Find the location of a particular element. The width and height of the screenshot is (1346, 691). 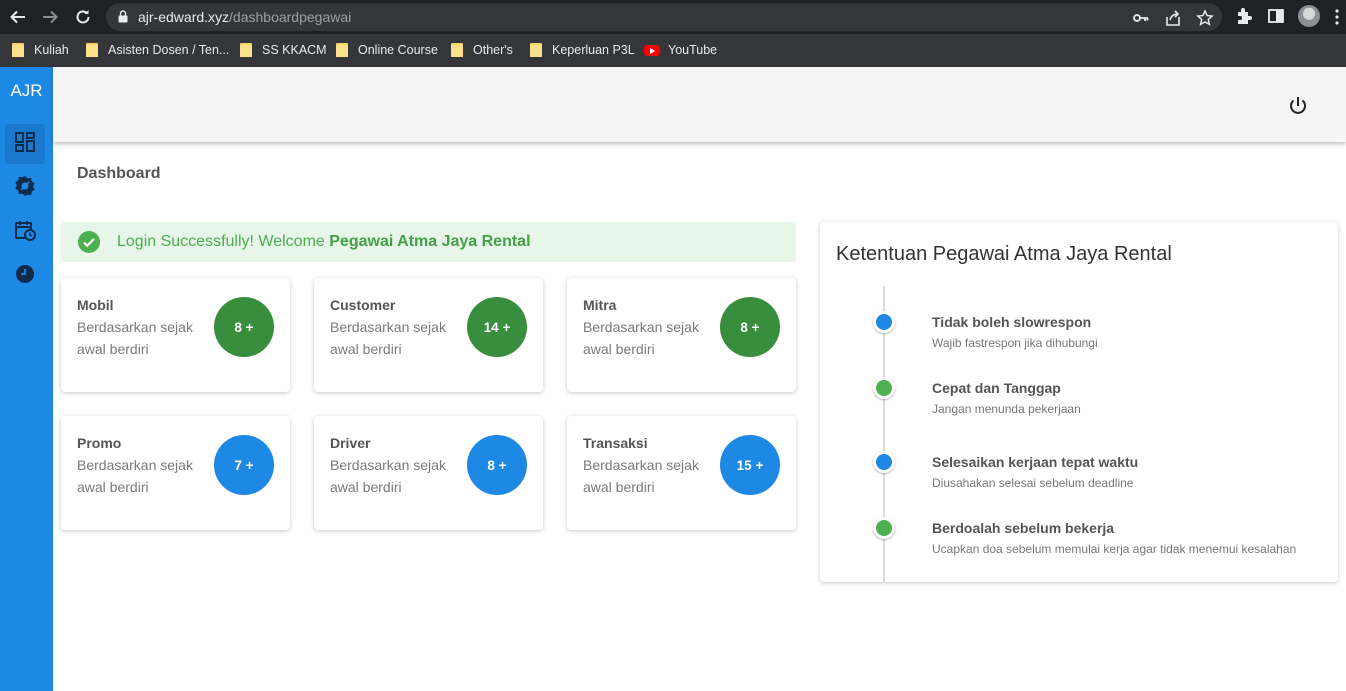

rule-subtitle: Wajib fastrespon jika dihubungi is located at coordinates (1015, 343).